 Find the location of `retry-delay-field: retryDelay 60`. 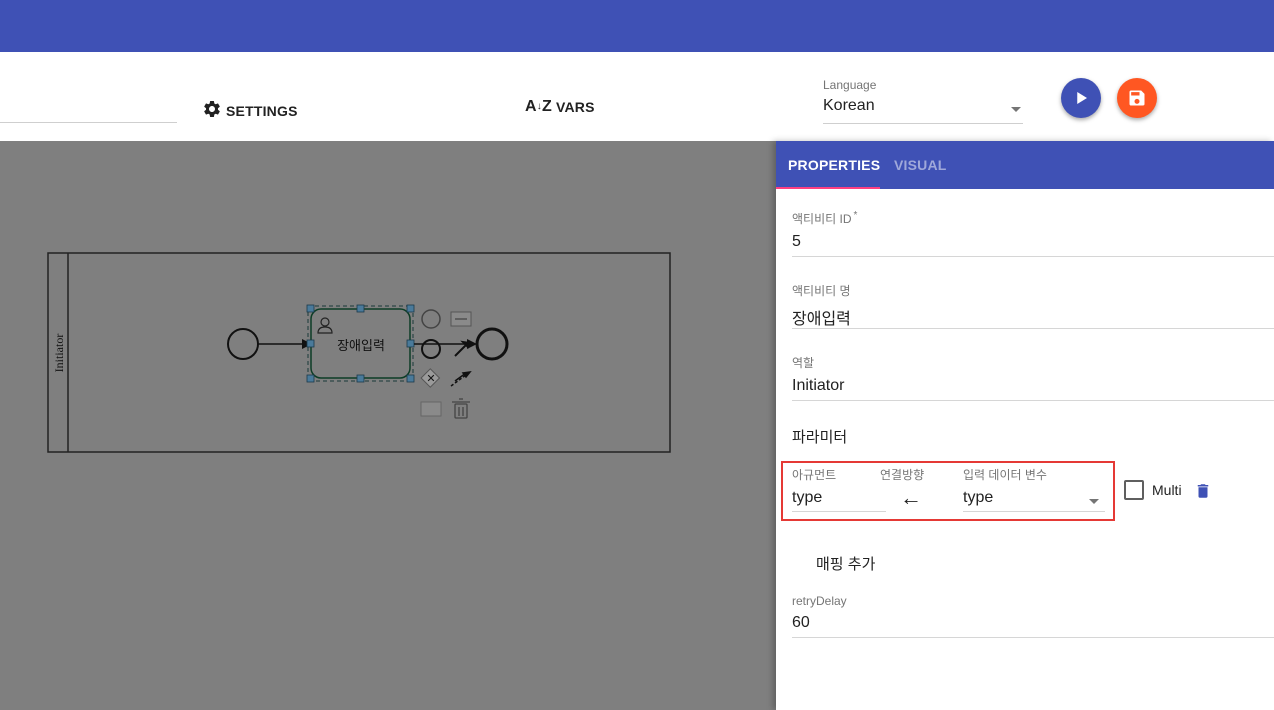

retry-delay-field: retryDelay 60 is located at coordinates (1033, 616).